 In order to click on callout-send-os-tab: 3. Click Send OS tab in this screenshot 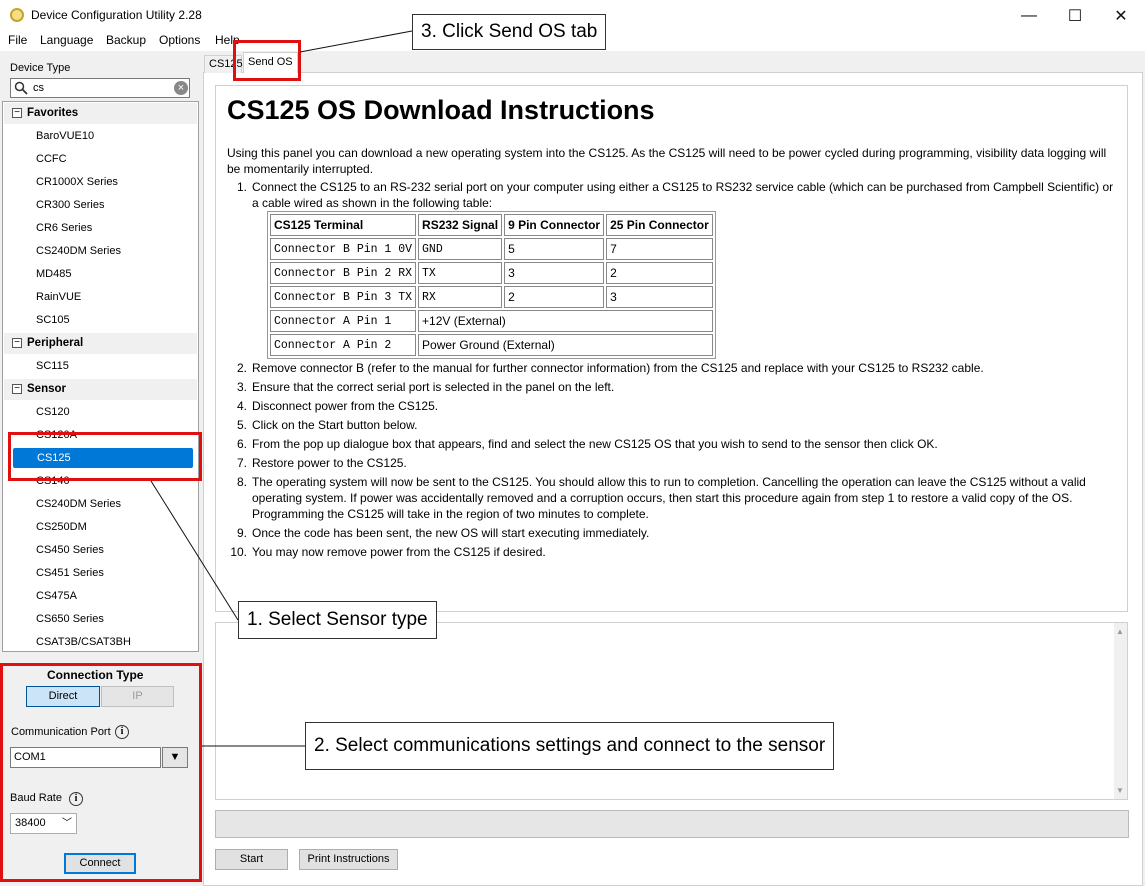, I will do `click(509, 32)`.